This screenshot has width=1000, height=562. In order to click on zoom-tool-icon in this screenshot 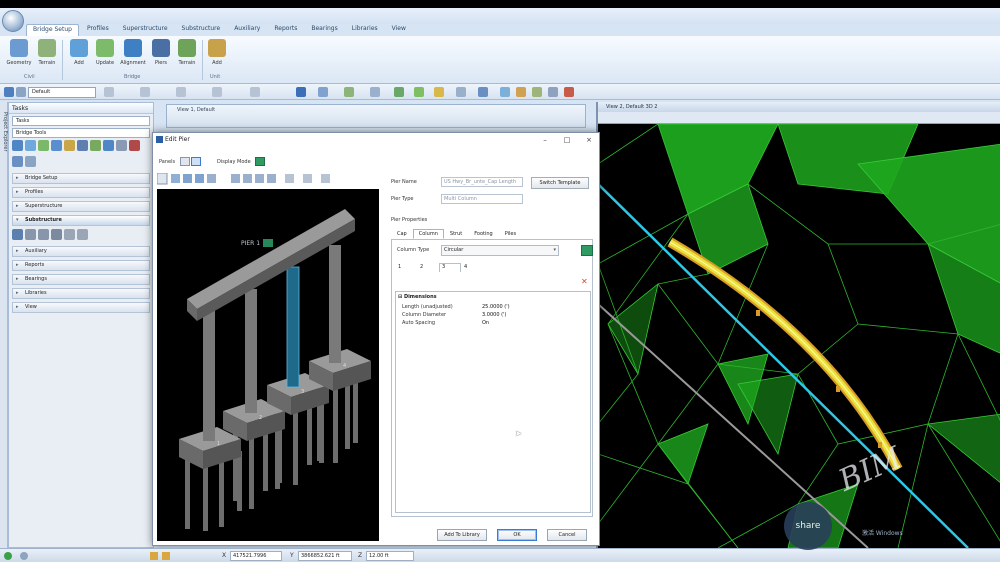, I will do `click(199, 178)`.